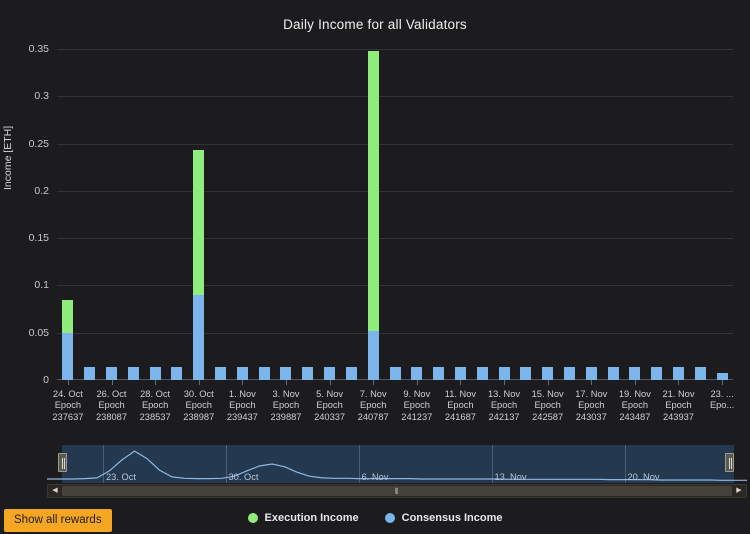 The width and height of the screenshot is (750, 534). What do you see at coordinates (38, 238) in the screenshot?
I see `y-tick-label: 0.15` at bounding box center [38, 238].